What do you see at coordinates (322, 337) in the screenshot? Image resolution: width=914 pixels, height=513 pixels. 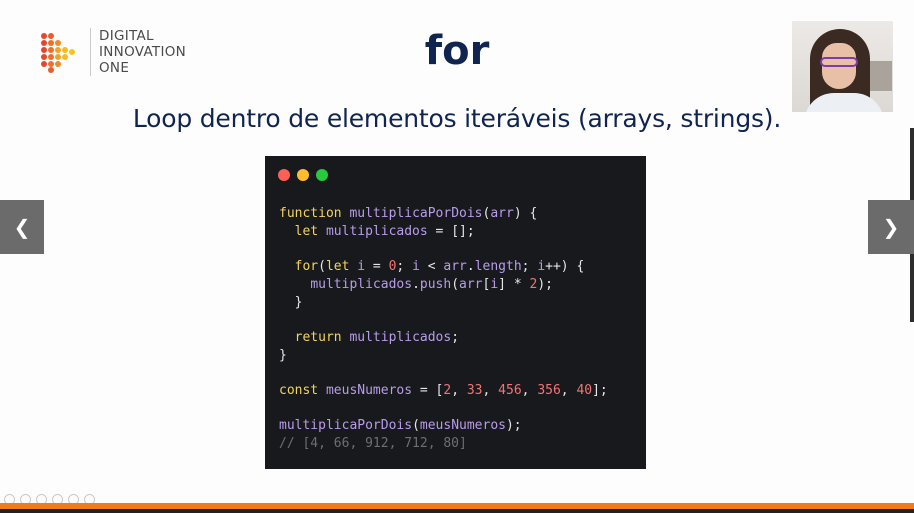 I see `code-token: return` at bounding box center [322, 337].